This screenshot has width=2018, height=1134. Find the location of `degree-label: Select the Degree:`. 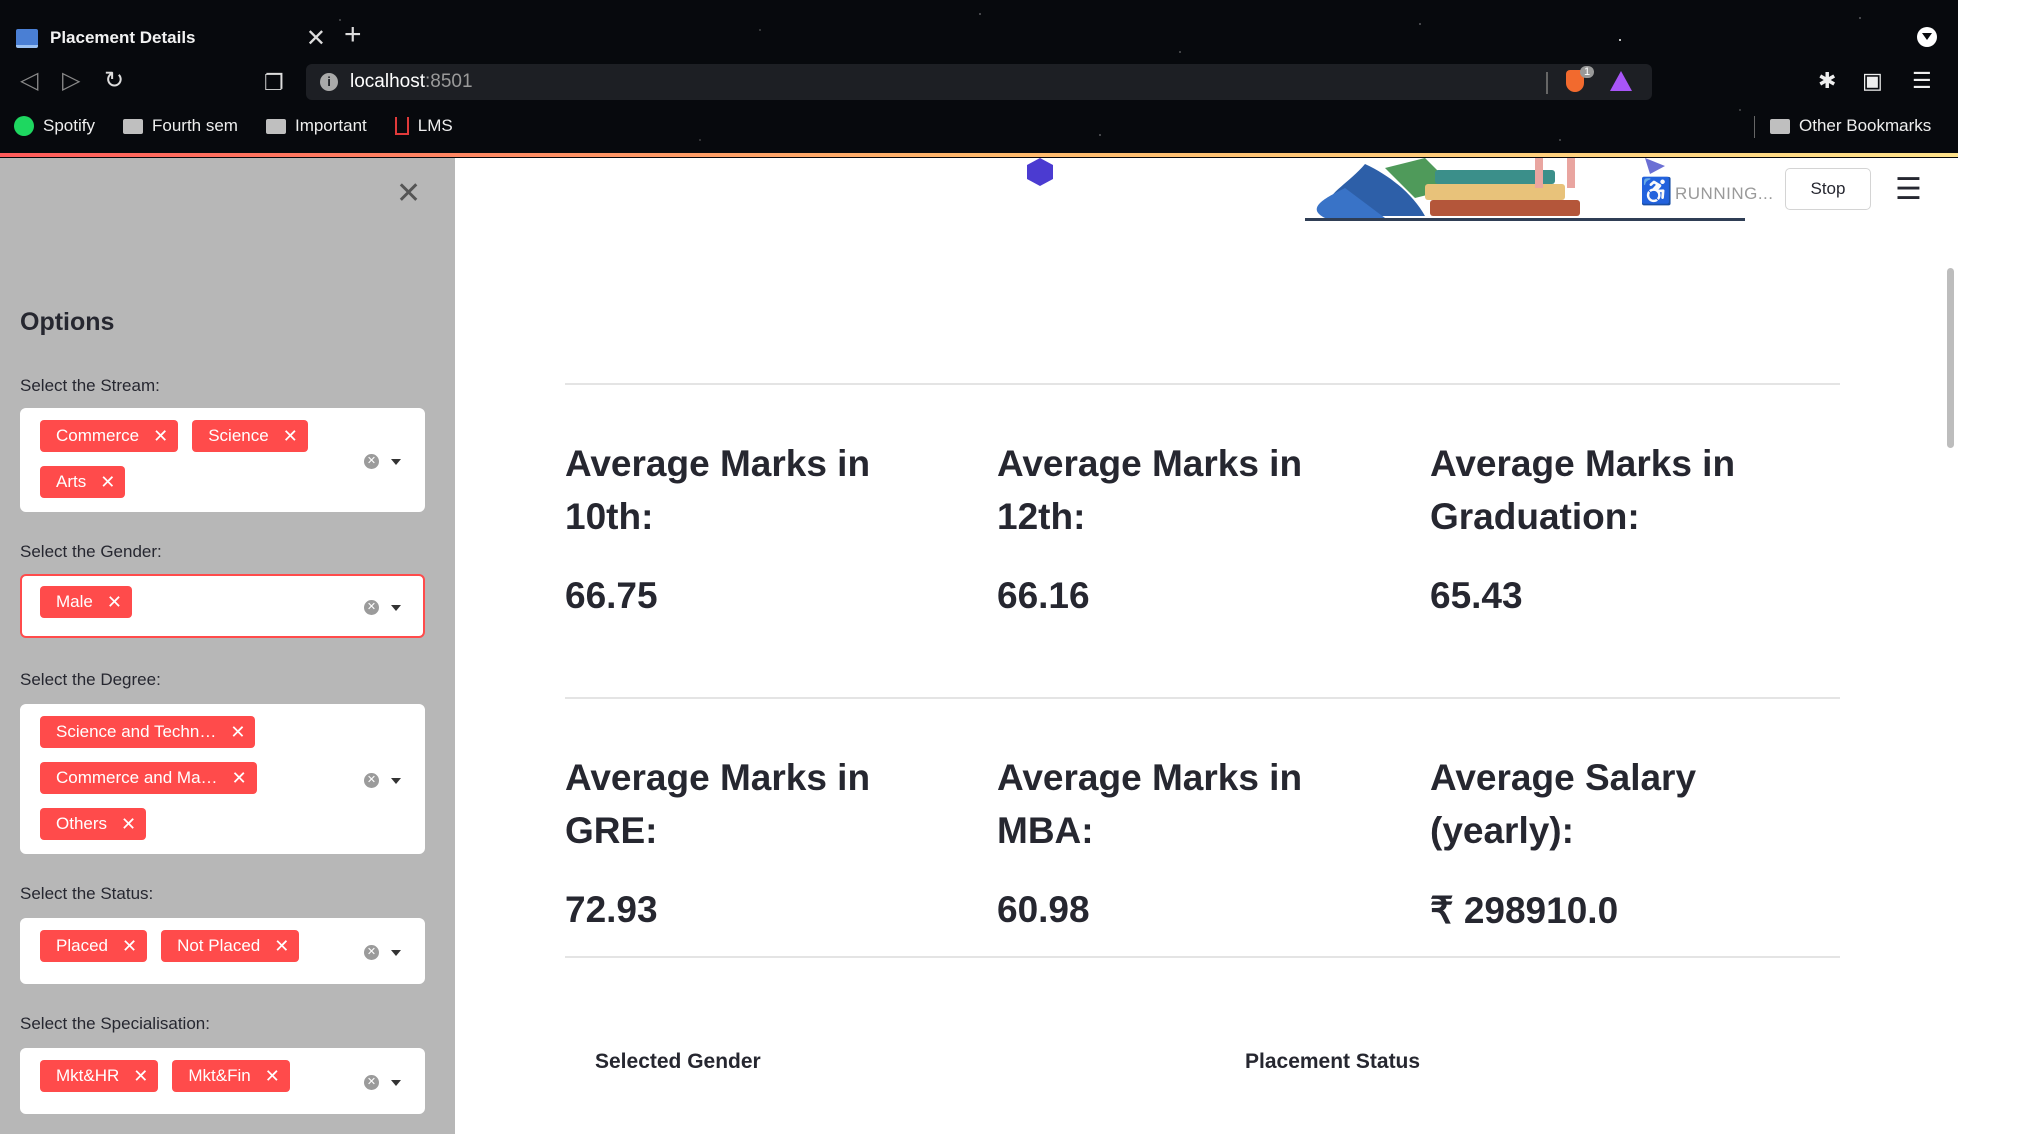

degree-label: Select the Degree: is located at coordinates (90, 679).